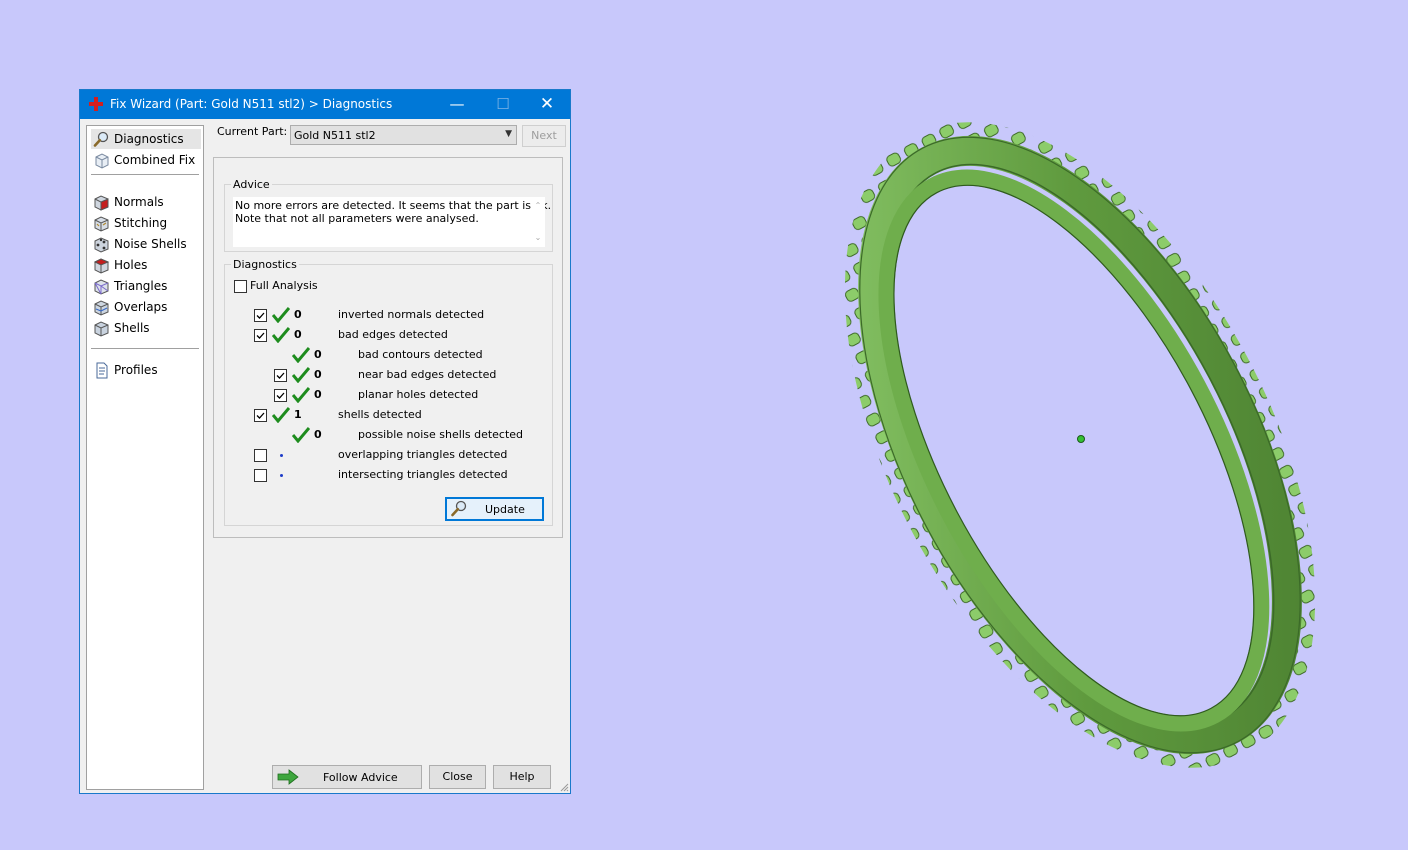 This screenshot has width=1408, height=850. What do you see at coordinates (427, 374) in the screenshot?
I see `row-label: near bad edges detected` at bounding box center [427, 374].